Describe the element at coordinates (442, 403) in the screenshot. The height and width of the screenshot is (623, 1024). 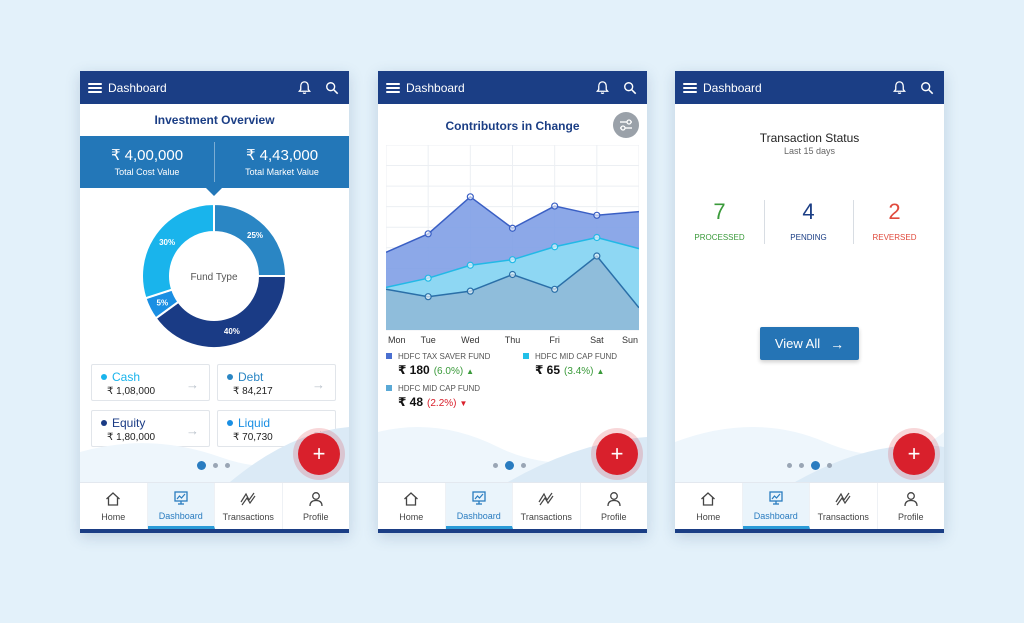
I see `legend-change: (2.2%)` at that location.